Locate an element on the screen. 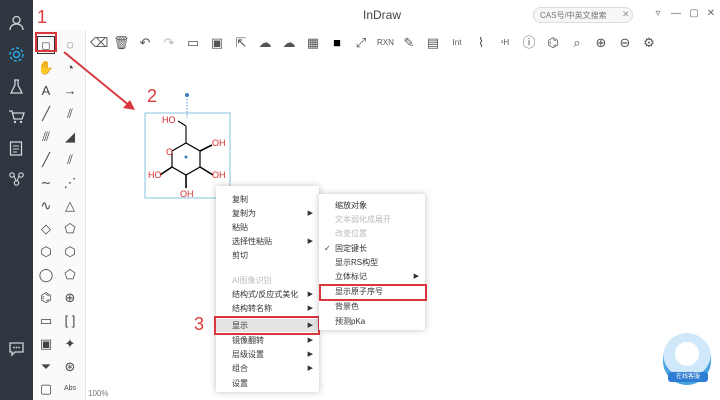 This screenshot has height=400, width=720. center-marker is located at coordinates (186, 157).